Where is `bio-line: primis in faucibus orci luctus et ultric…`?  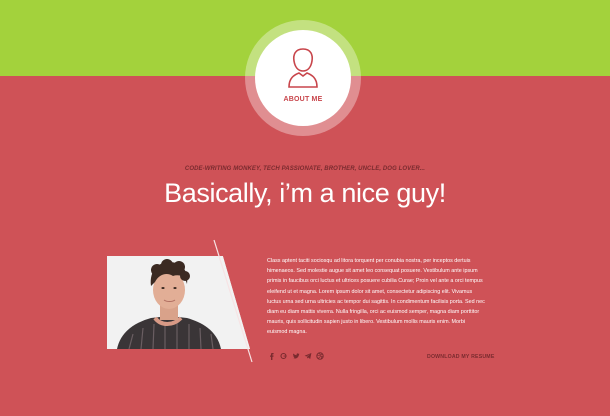
bio-line: primis in faucibus orci luctus et ultric… is located at coordinates (375, 281).